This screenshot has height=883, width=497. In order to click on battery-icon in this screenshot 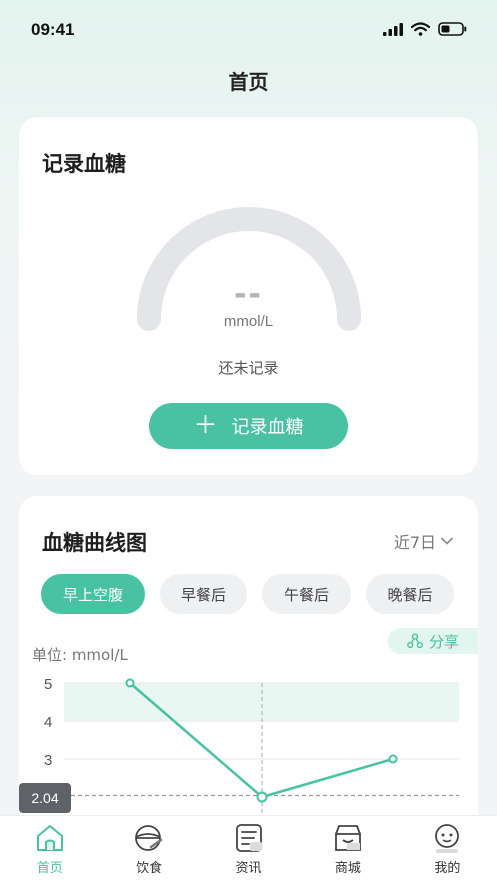, I will do `click(452, 29)`.